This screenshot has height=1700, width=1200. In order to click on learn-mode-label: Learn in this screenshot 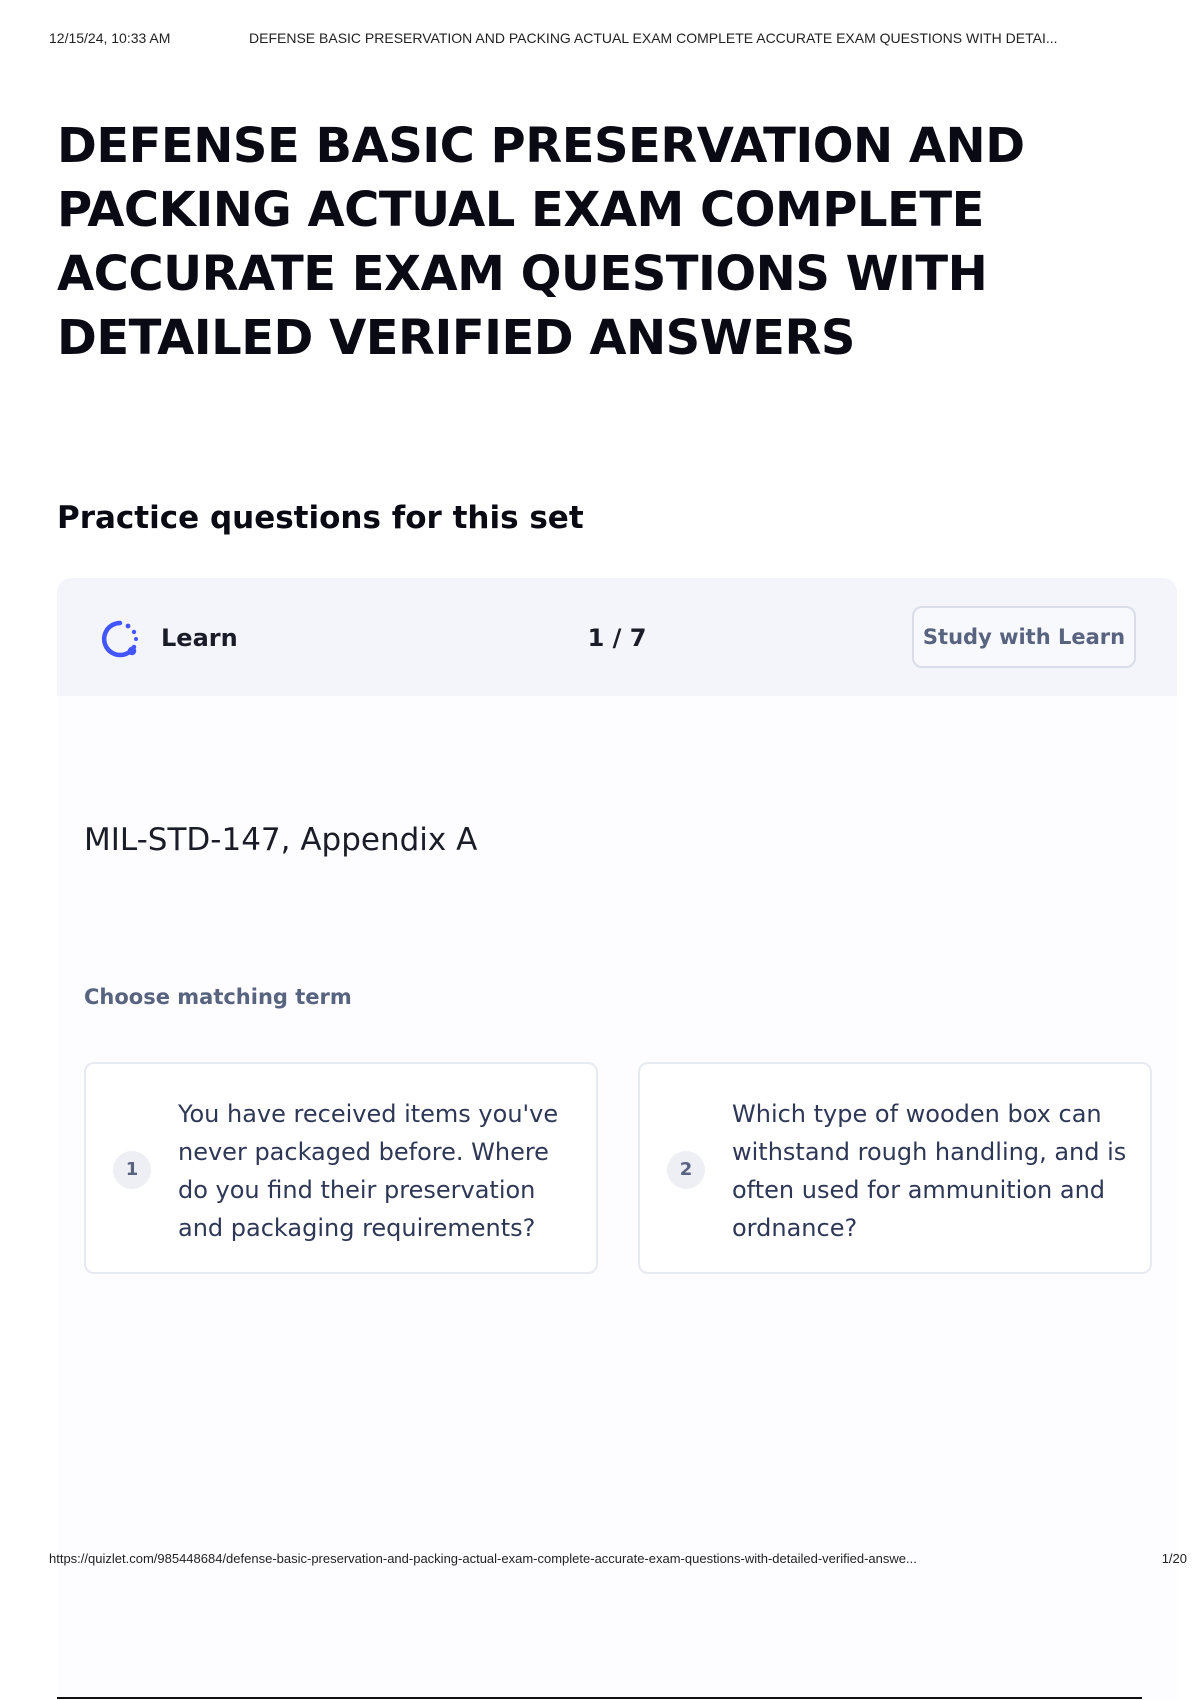, I will do `click(199, 638)`.